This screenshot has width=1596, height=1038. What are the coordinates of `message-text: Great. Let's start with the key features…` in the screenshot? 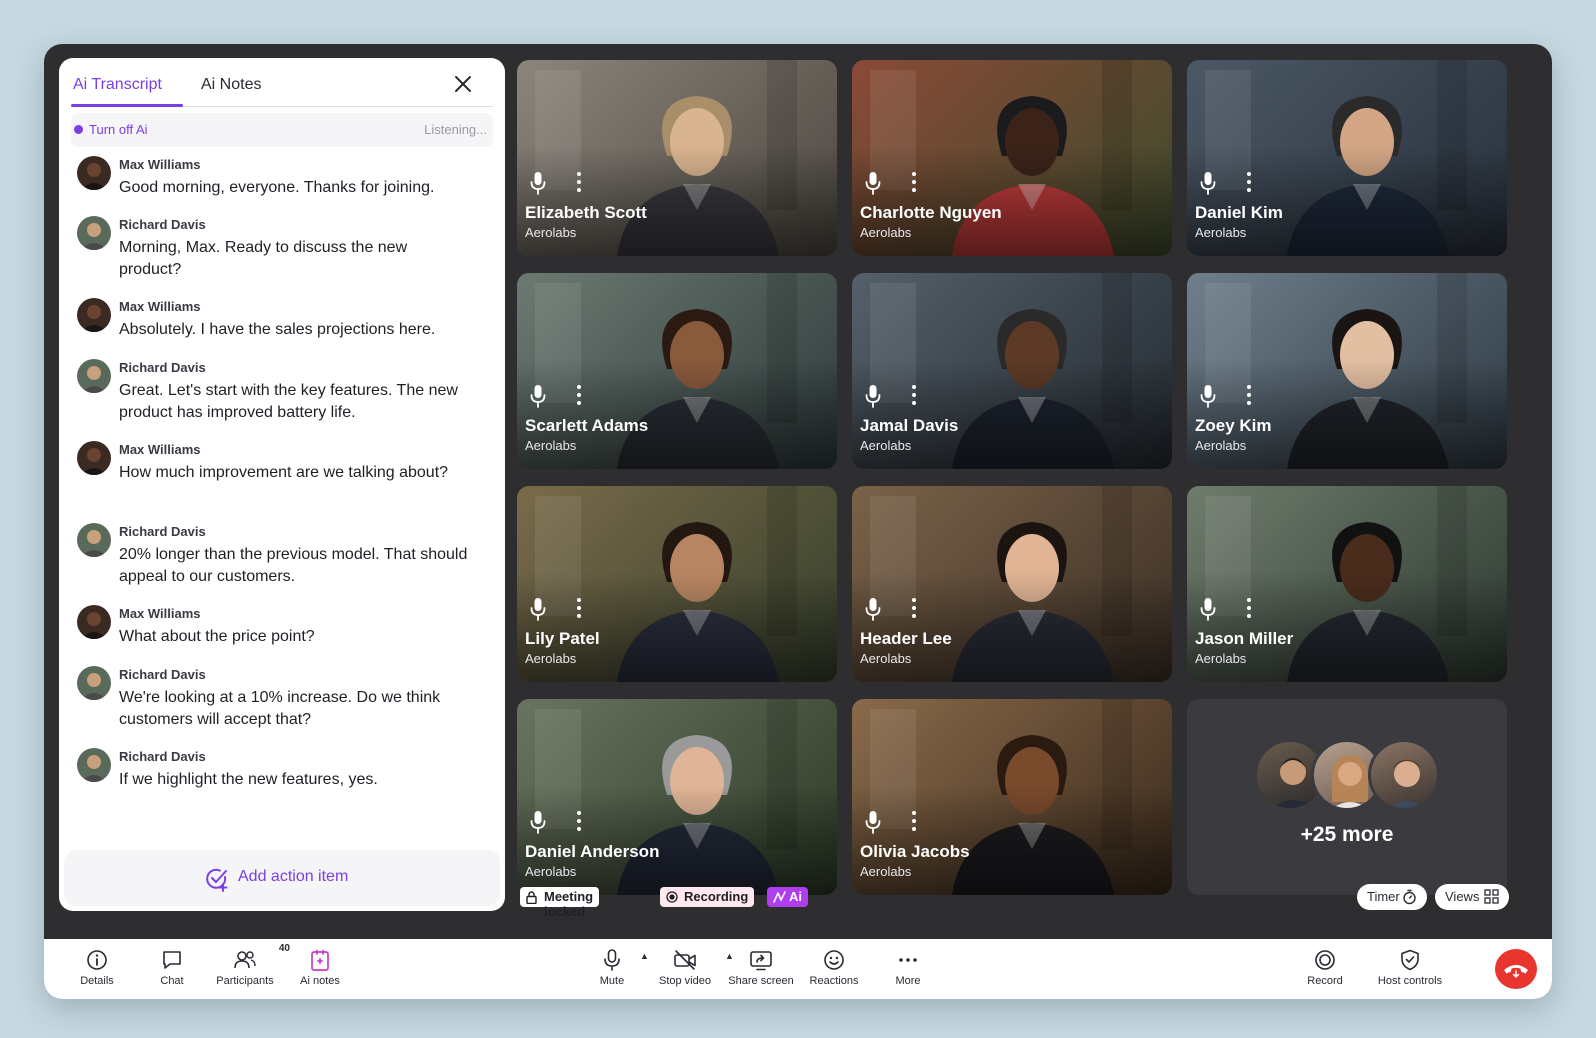 It's located at (288, 401).